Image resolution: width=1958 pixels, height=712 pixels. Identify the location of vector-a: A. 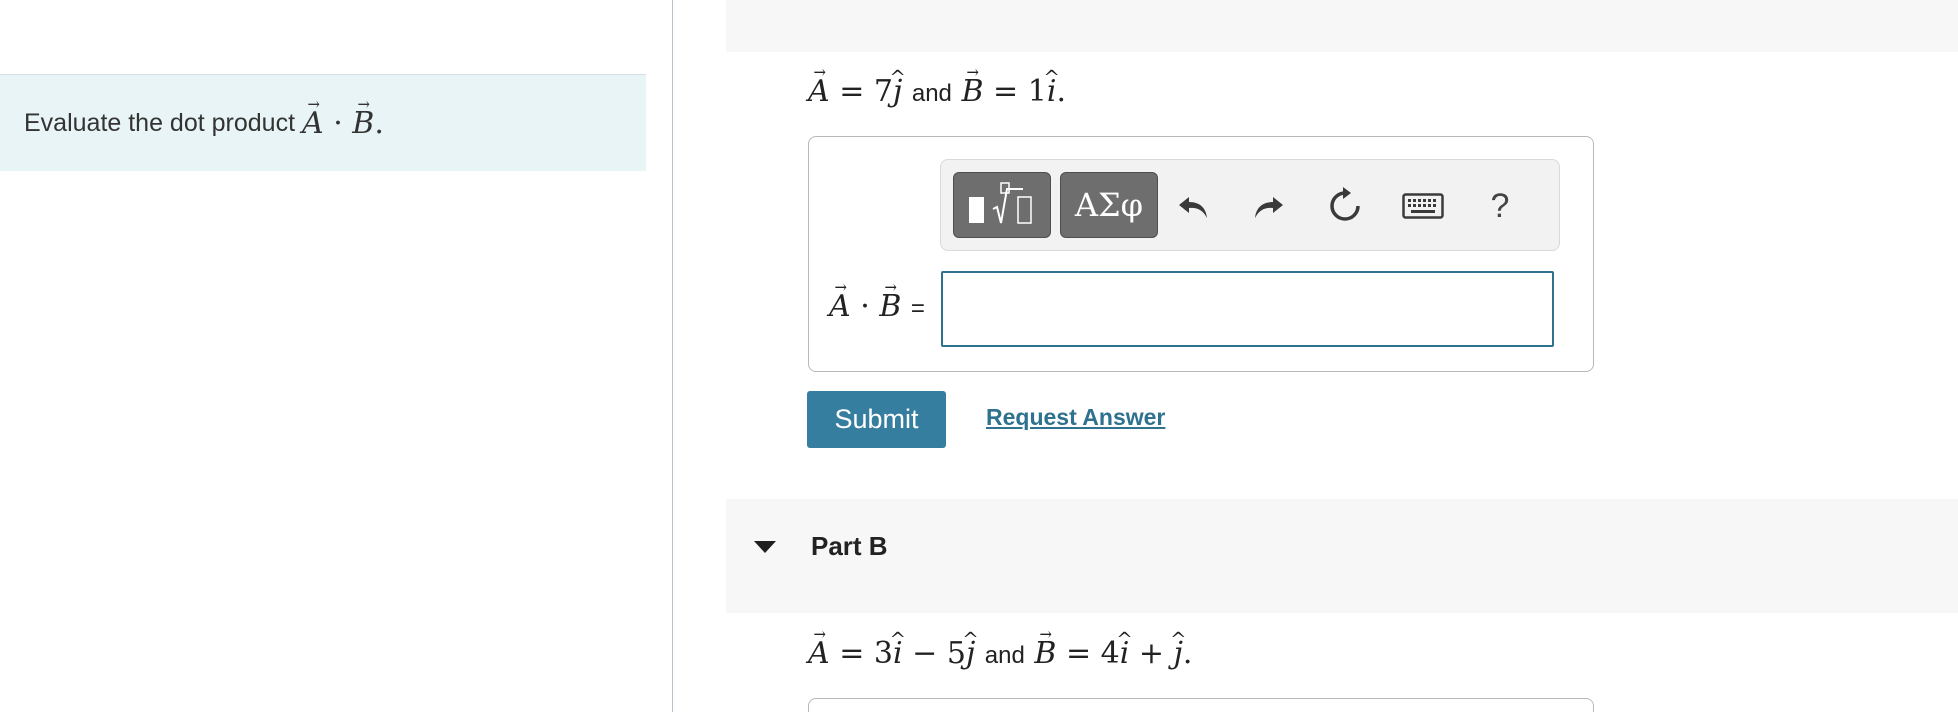
(313, 123).